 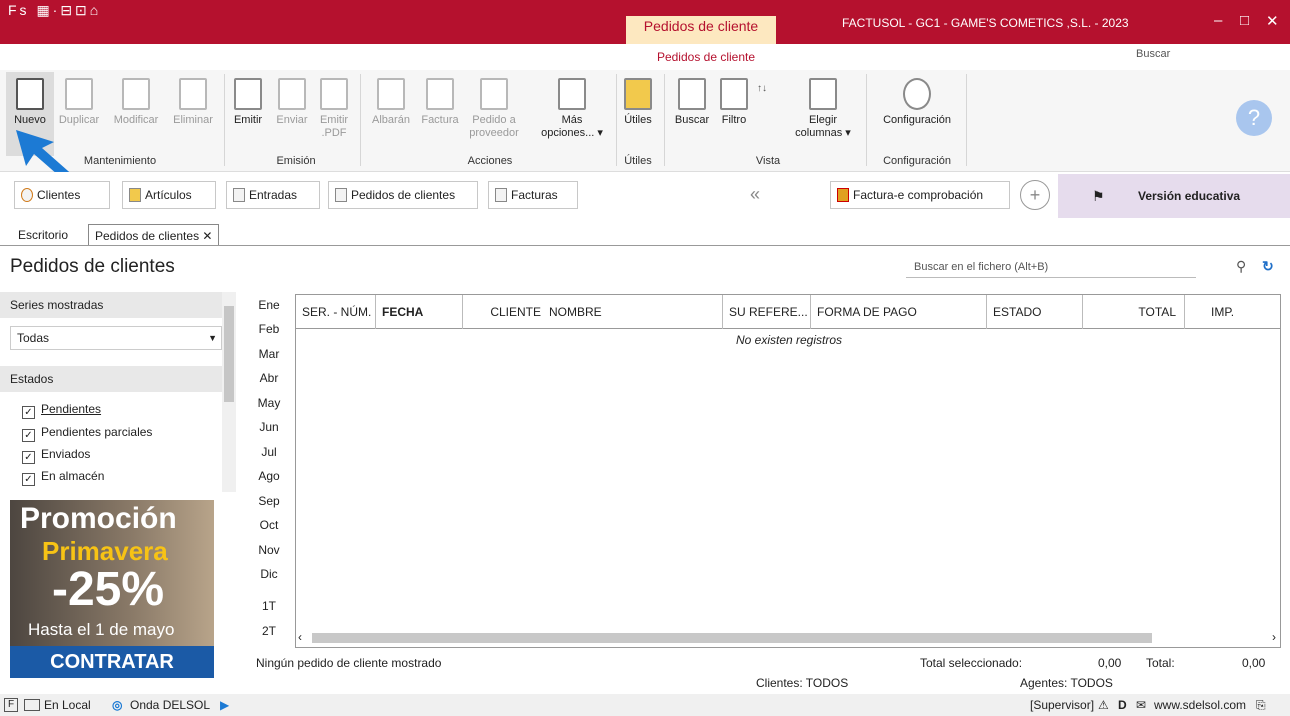 What do you see at coordinates (63, 477) in the screenshot?
I see `estado-en-almacen: ✓ En almacén` at bounding box center [63, 477].